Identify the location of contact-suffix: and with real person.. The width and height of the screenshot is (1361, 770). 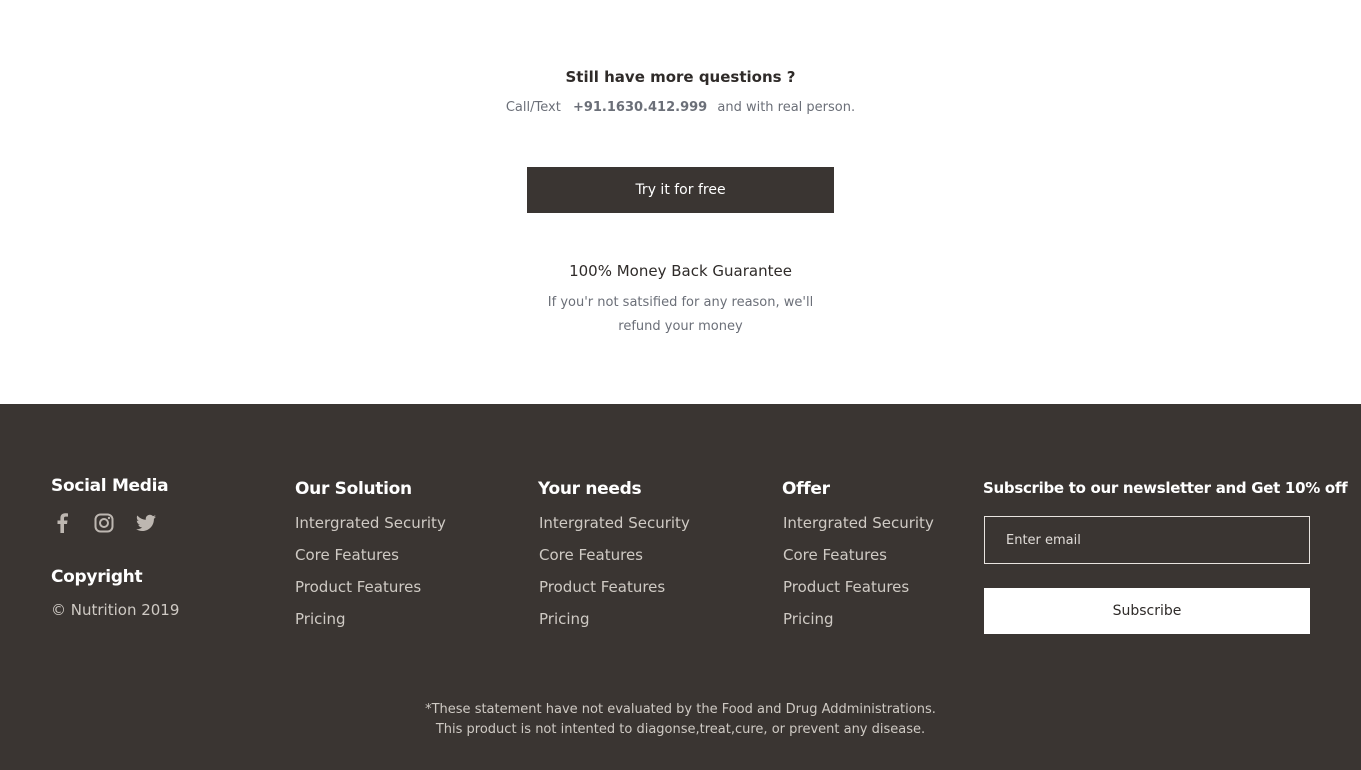
(786, 107).